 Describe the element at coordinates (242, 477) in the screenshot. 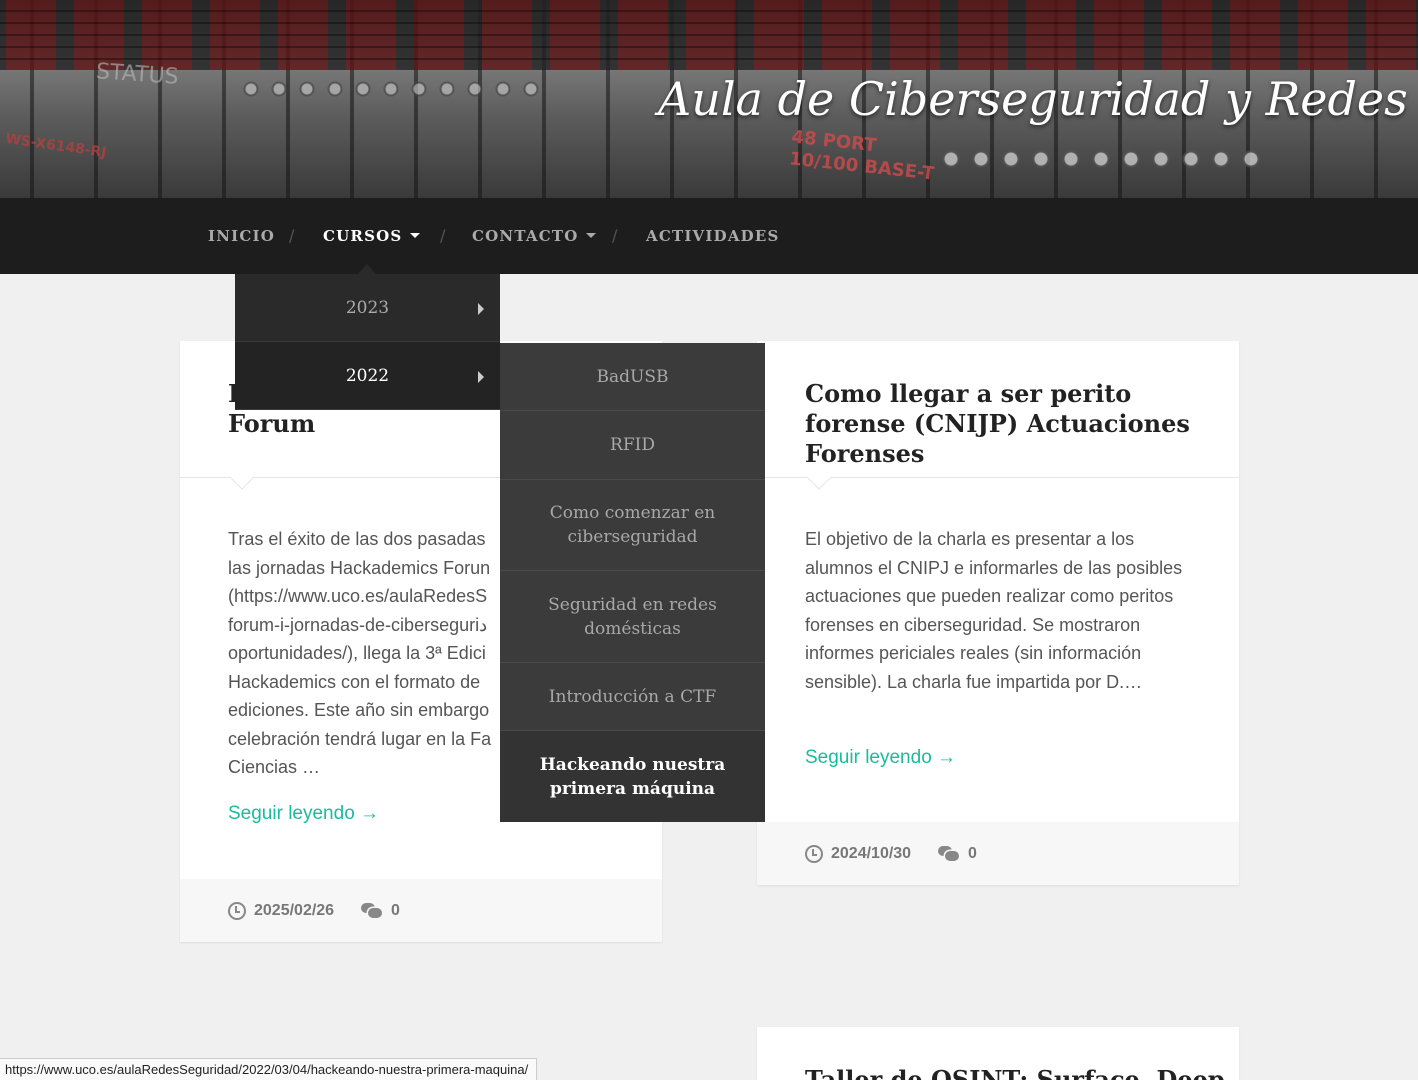

I see `divider-notch` at that location.